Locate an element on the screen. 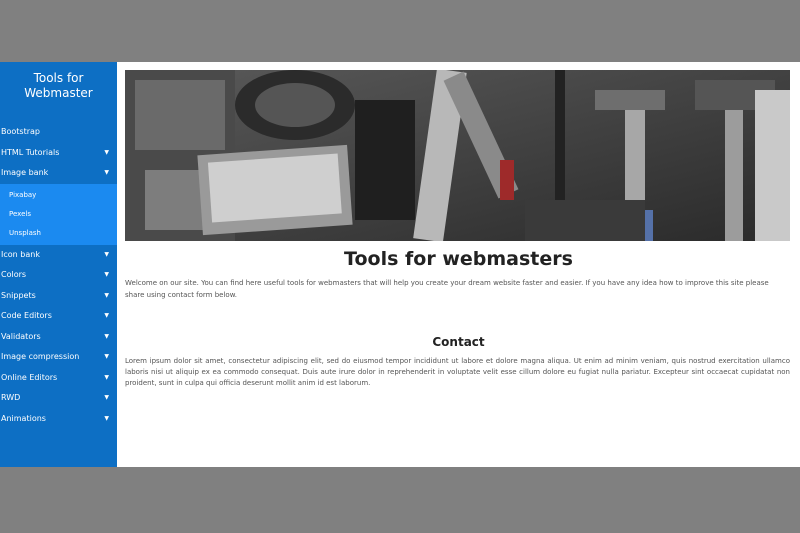 The image size is (800, 533). image-bank-submenu: Pixabay Pexels Unsplash is located at coordinates (58, 214).